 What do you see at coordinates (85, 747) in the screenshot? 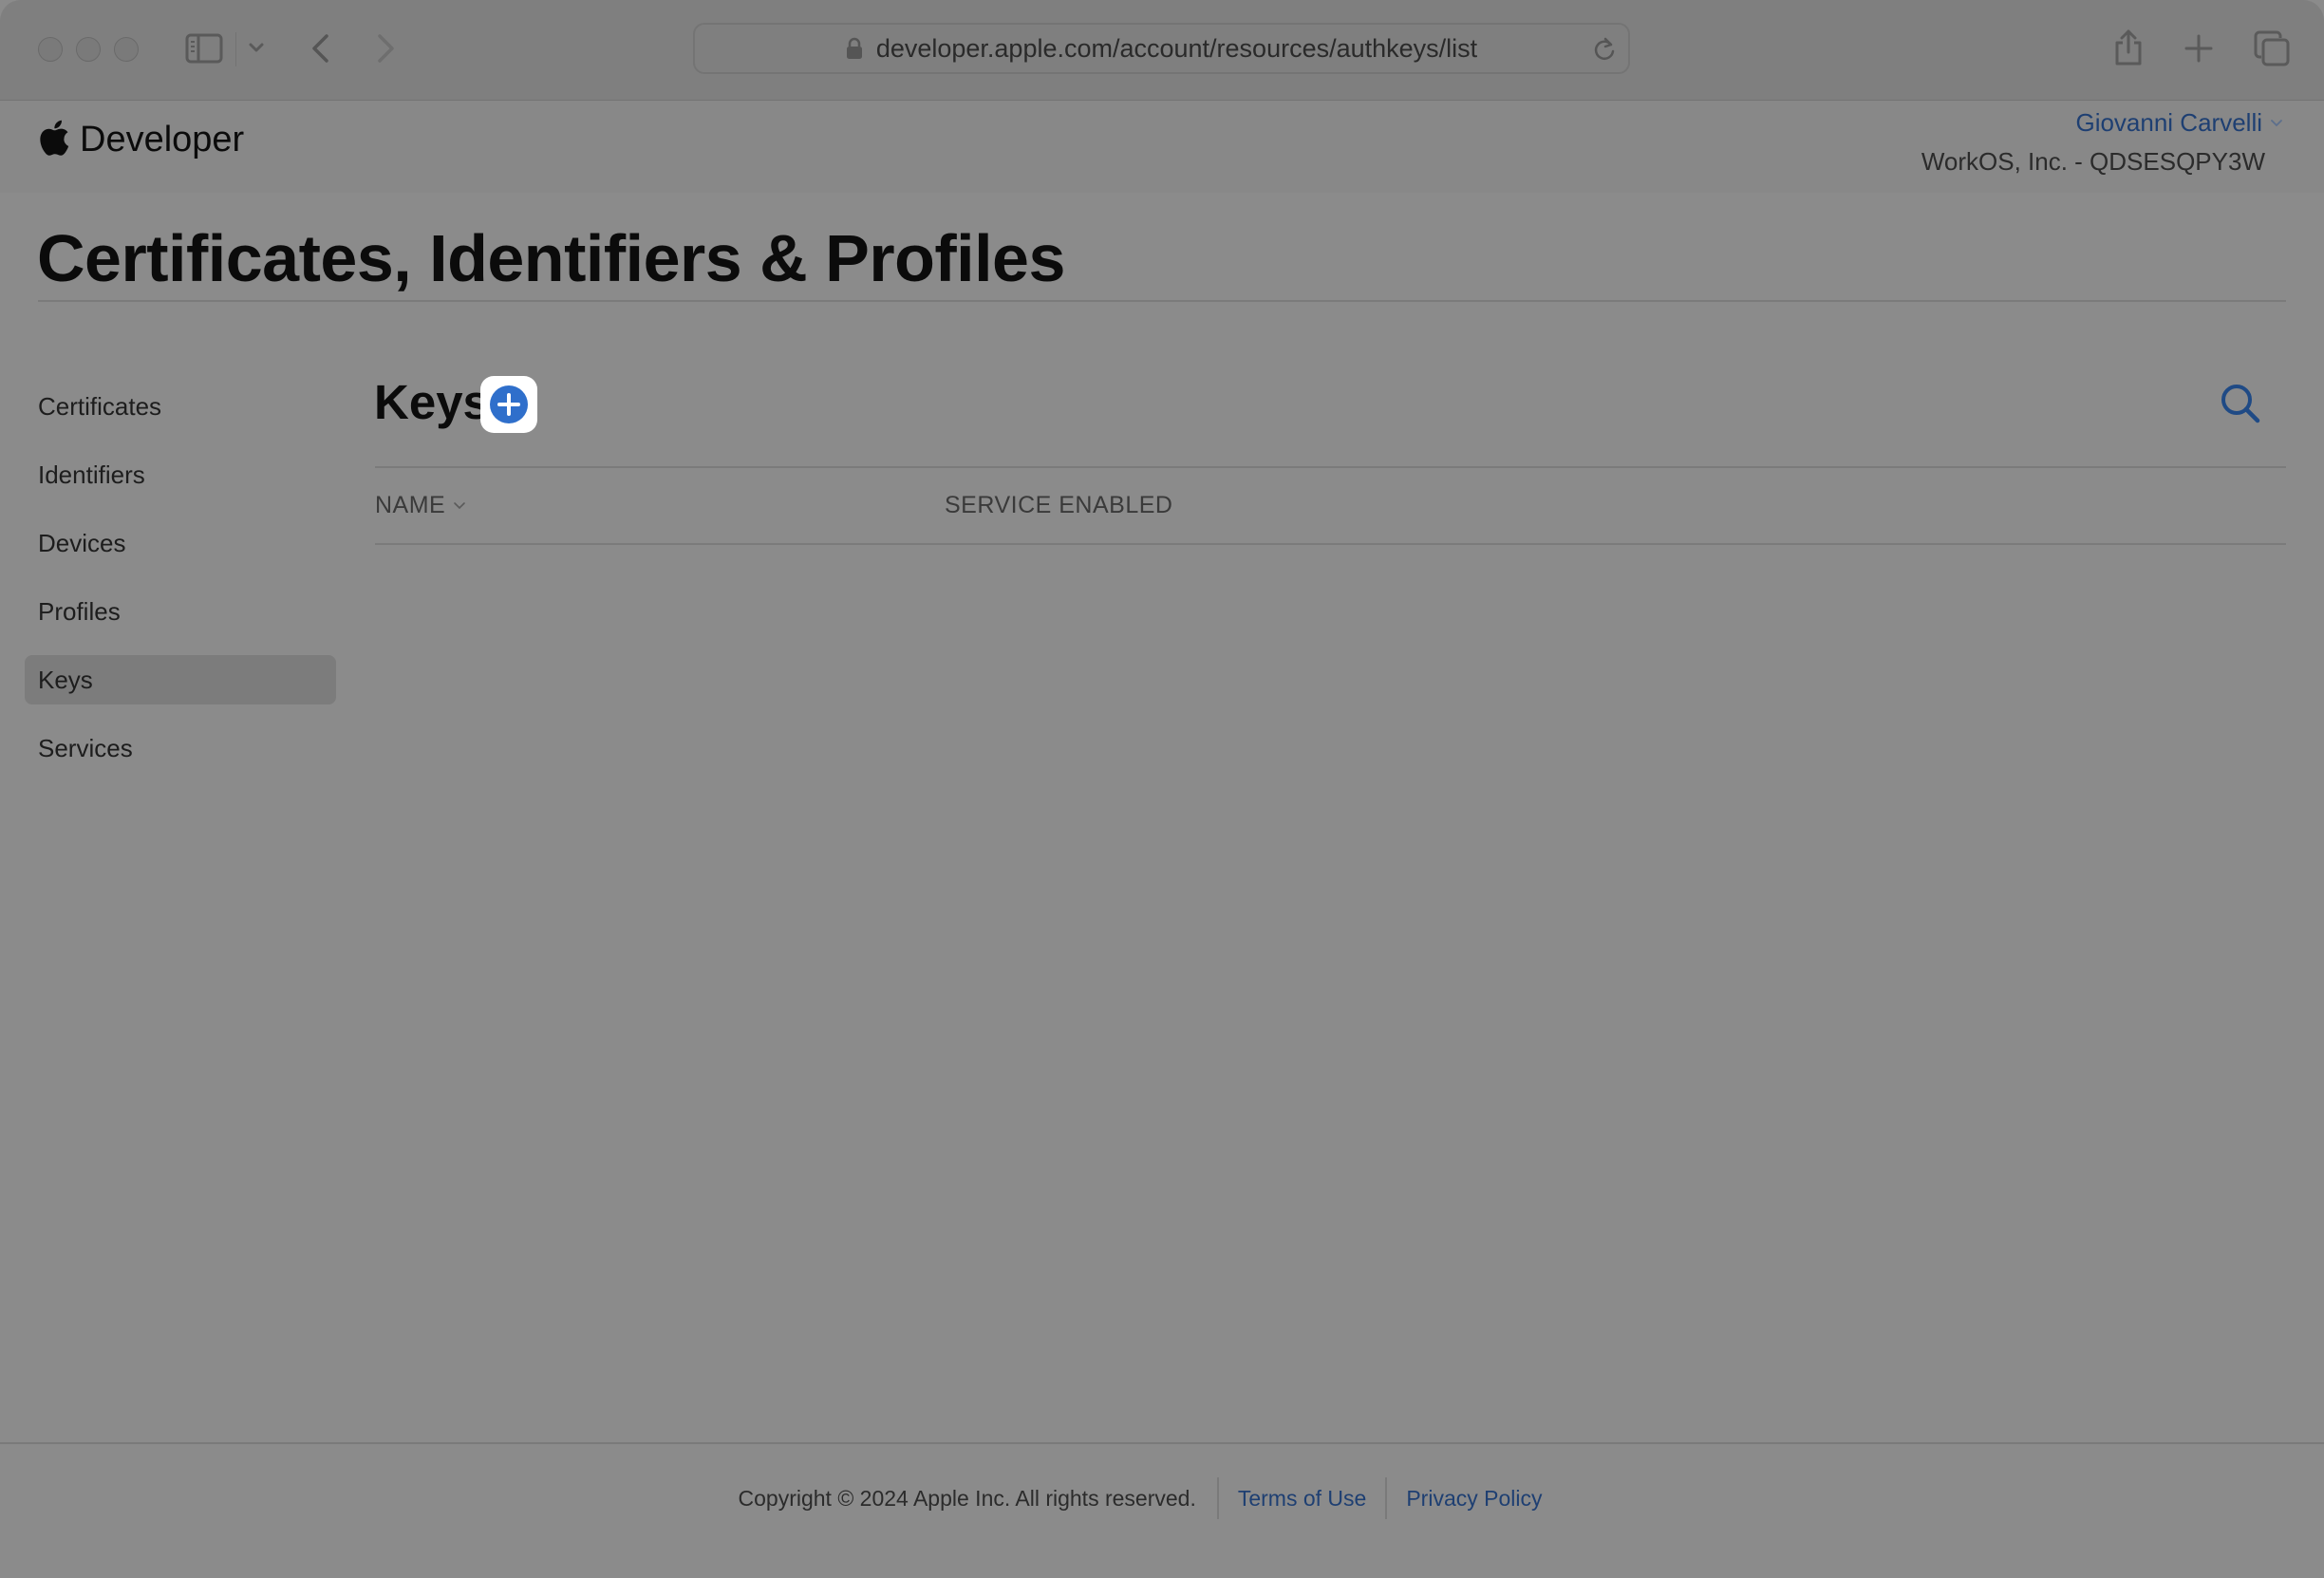
I see `sidebar-item-label: Services` at bounding box center [85, 747].